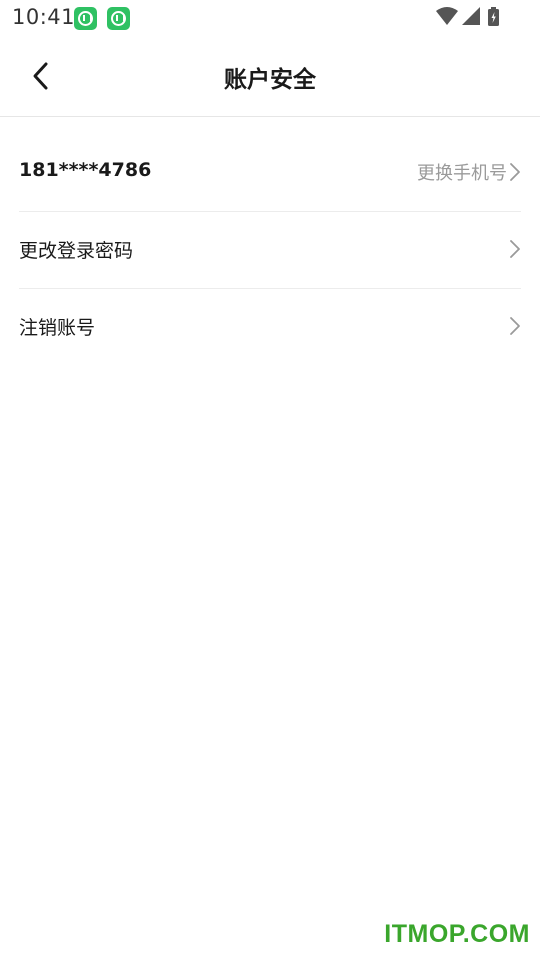 The height and width of the screenshot is (960, 540). I want to click on change-phone-action: 更换手机号, so click(469, 172).